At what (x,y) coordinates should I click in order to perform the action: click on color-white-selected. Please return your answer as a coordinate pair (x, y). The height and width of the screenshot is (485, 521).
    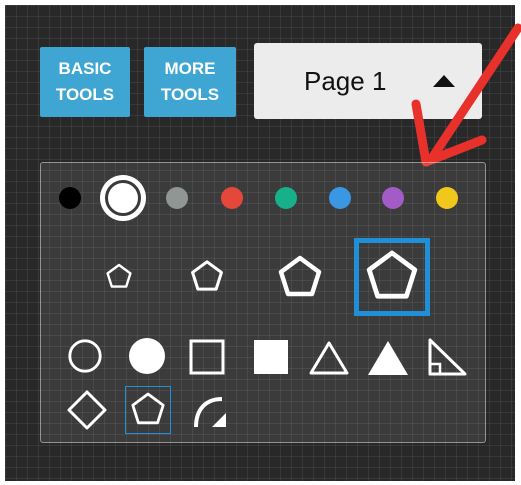
    Looking at the image, I should click on (123, 198).